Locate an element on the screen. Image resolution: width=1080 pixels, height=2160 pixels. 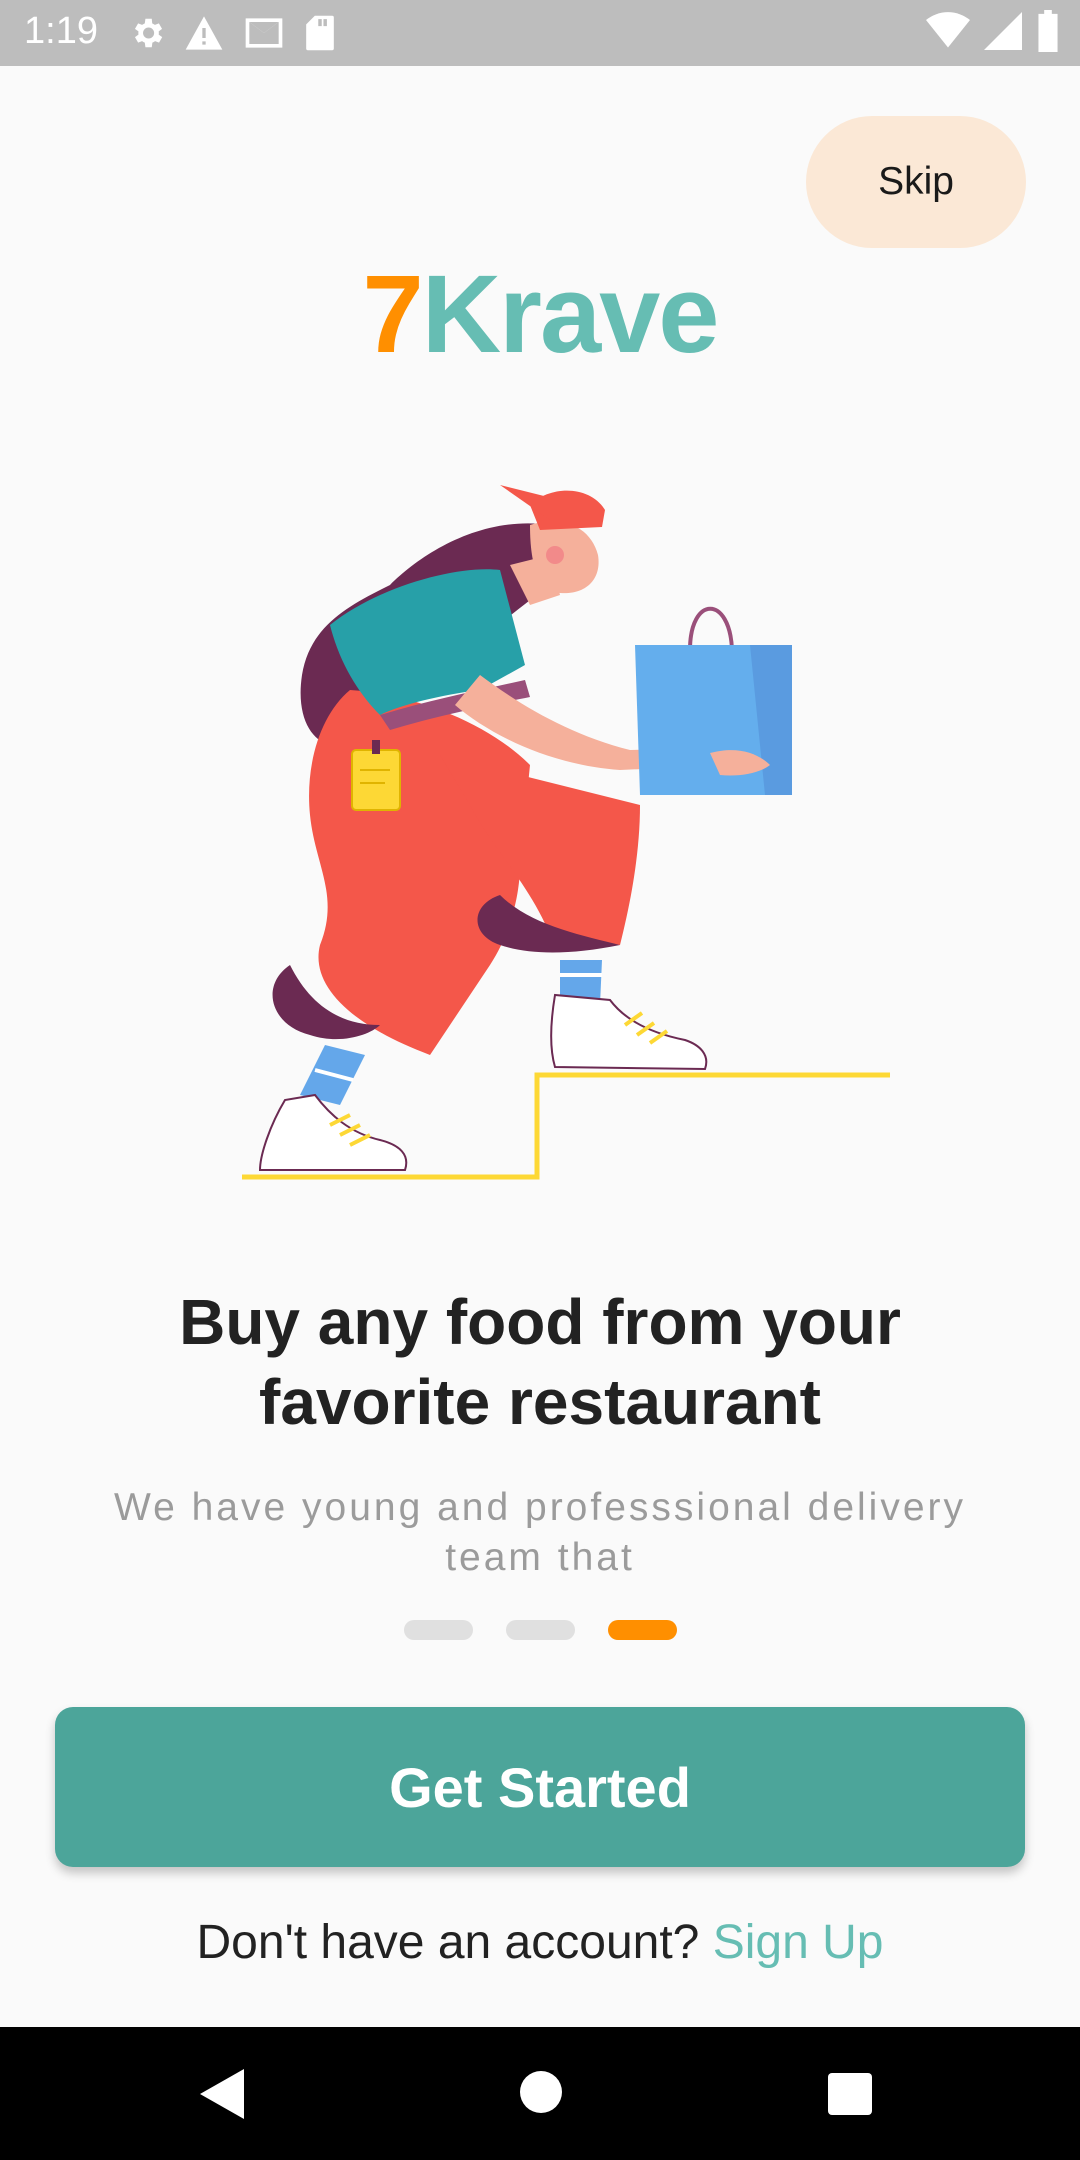
recents-icon is located at coordinates (850, 2096).